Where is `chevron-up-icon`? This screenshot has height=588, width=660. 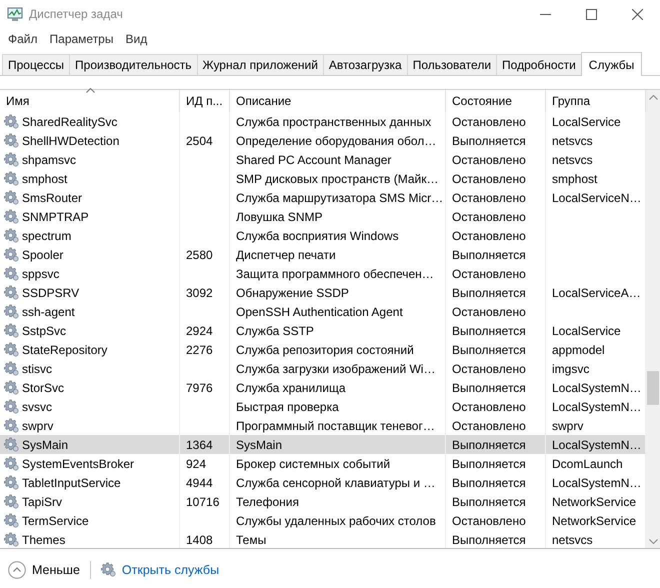
chevron-up-icon is located at coordinates (17, 569).